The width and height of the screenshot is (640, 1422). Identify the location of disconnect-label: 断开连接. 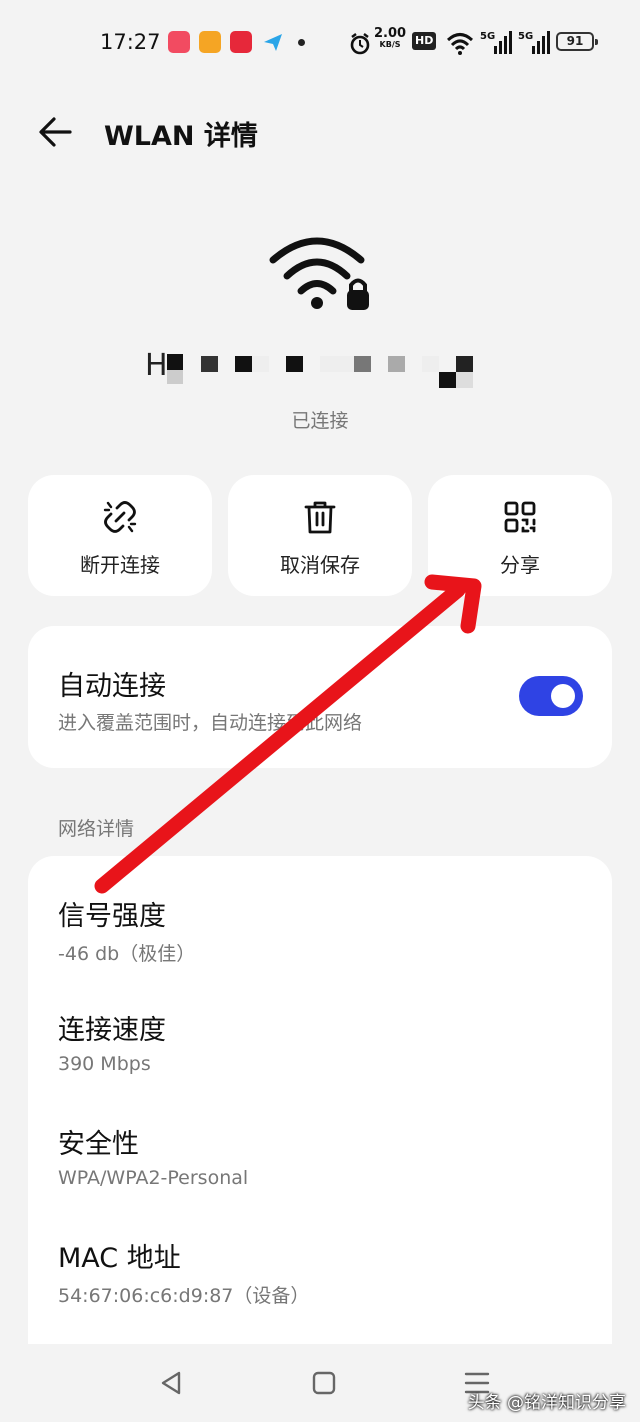
(120, 565).